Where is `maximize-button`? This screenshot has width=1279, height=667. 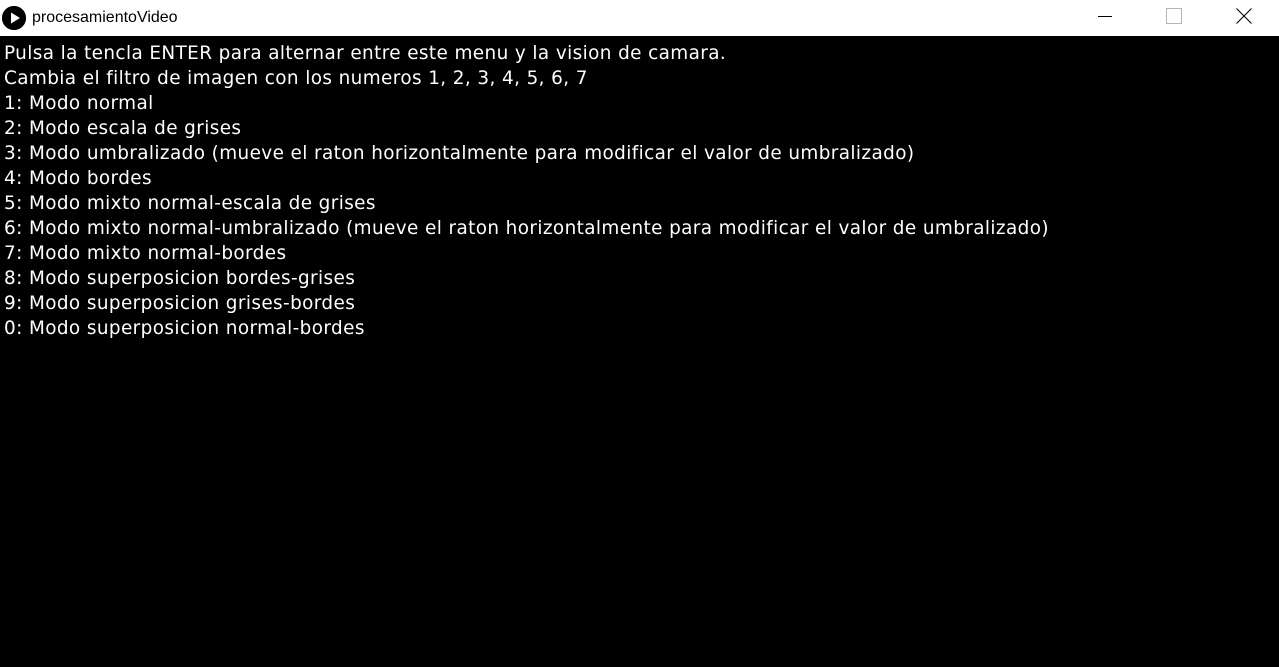 maximize-button is located at coordinates (1174, 18).